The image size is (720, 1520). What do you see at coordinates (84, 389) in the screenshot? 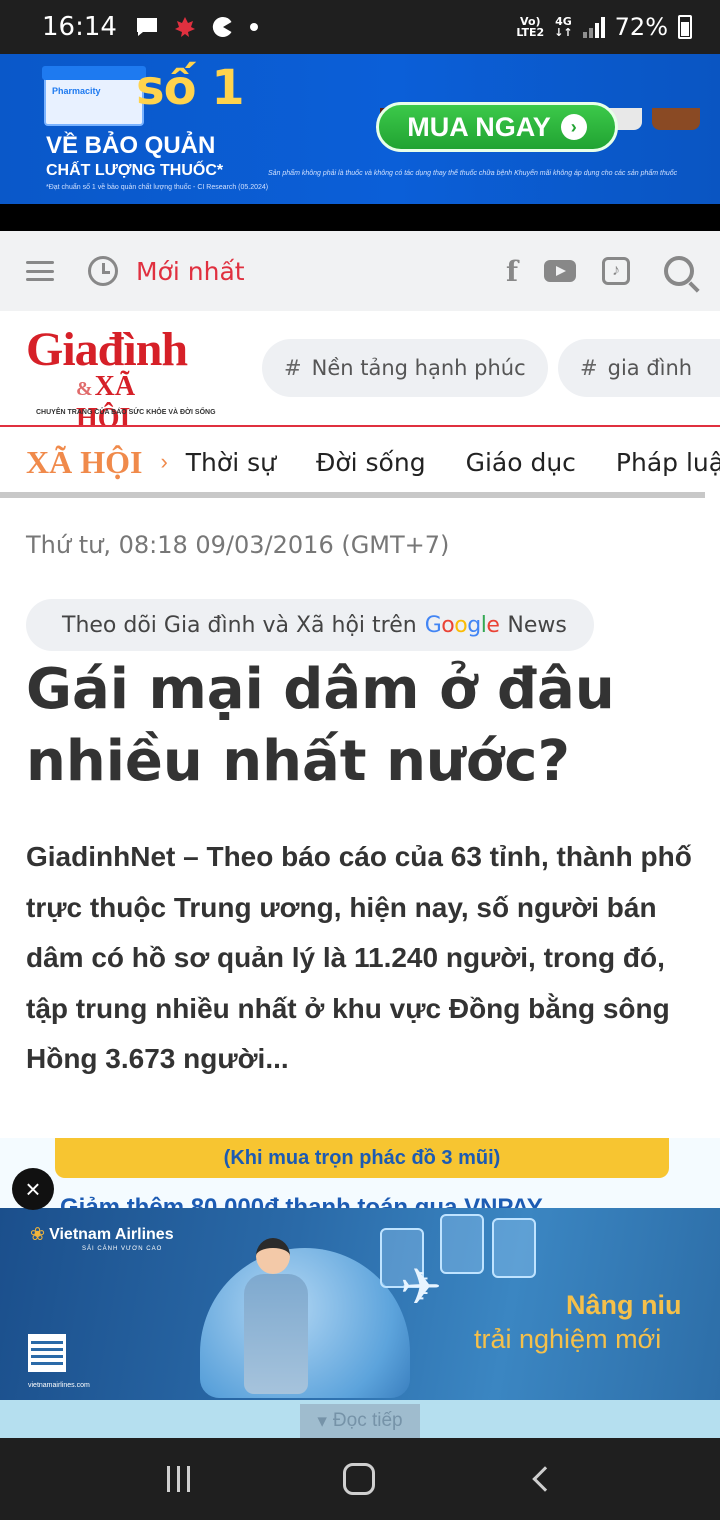
I see `logo-ampersand: &` at bounding box center [84, 389].